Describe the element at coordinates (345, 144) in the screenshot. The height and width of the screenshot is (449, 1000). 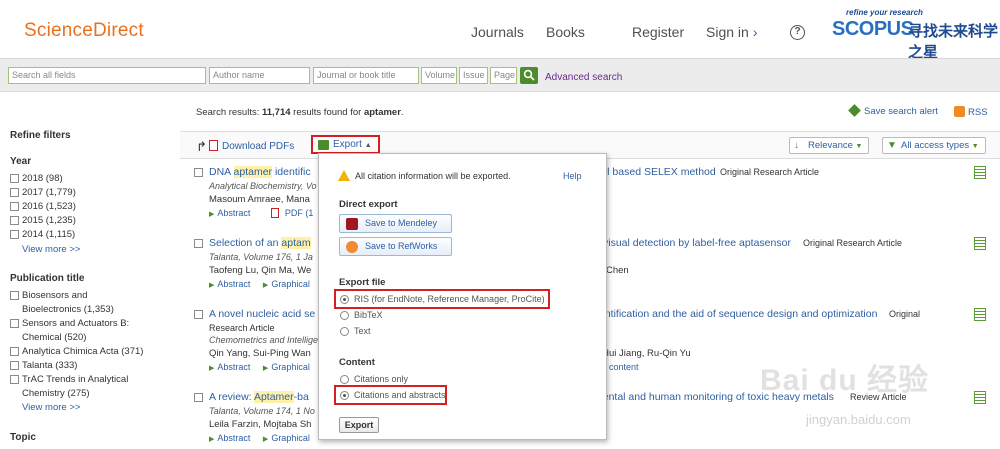
I see `export-button: Export ▲` at that location.